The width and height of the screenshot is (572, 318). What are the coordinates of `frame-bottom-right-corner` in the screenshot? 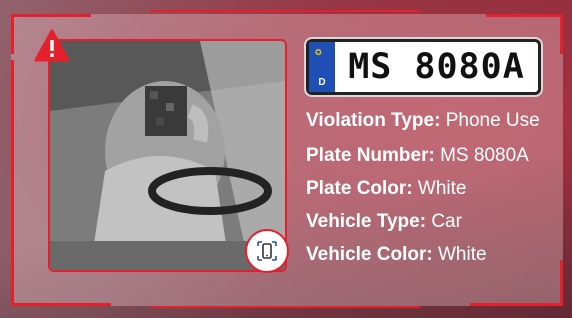 It's located at (561, 283).